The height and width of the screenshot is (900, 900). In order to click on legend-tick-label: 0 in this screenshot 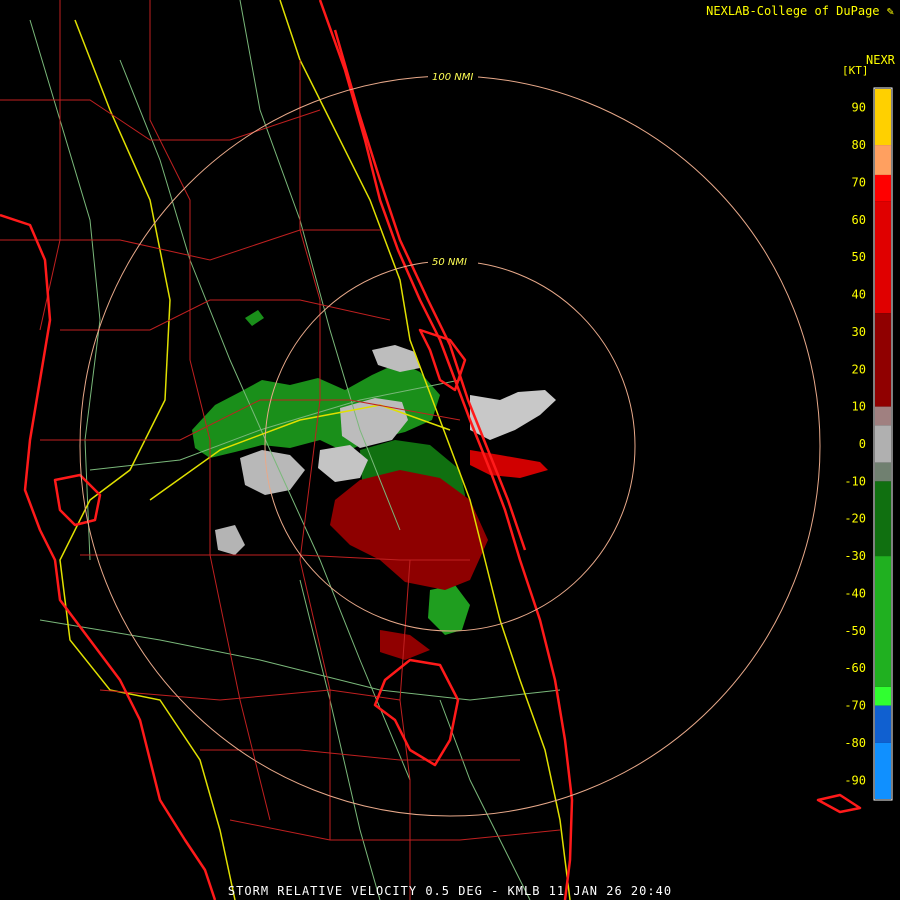, I will do `click(862, 444)`.